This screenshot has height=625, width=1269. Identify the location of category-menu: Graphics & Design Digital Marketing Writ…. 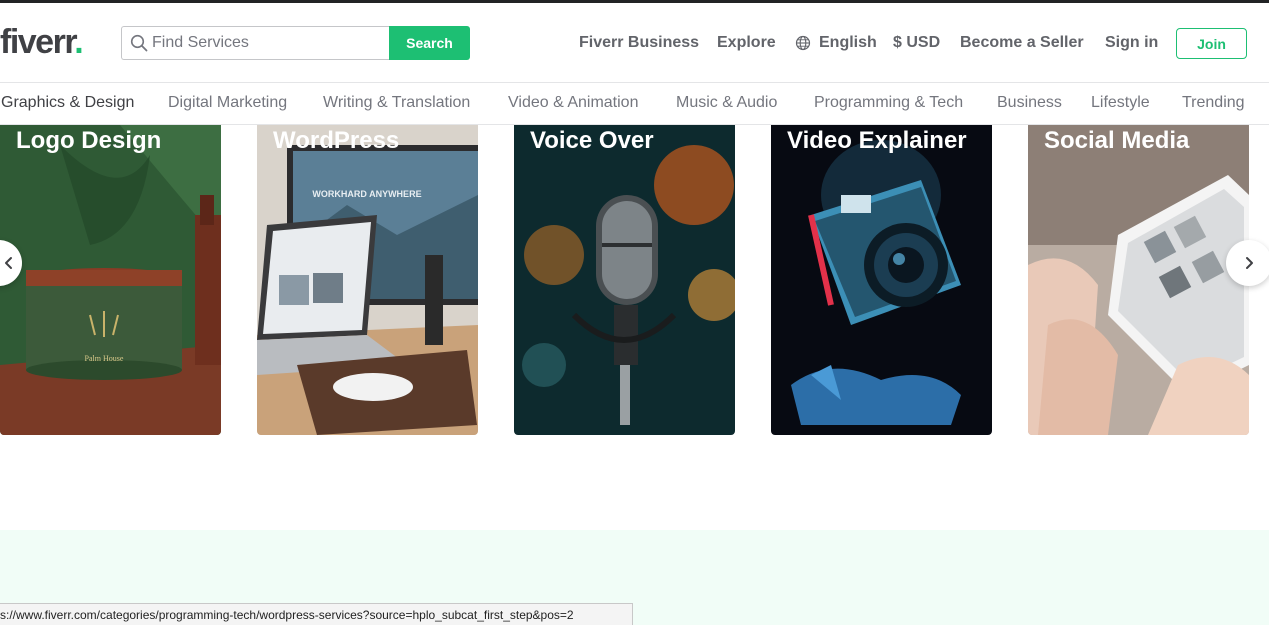
(634, 104).